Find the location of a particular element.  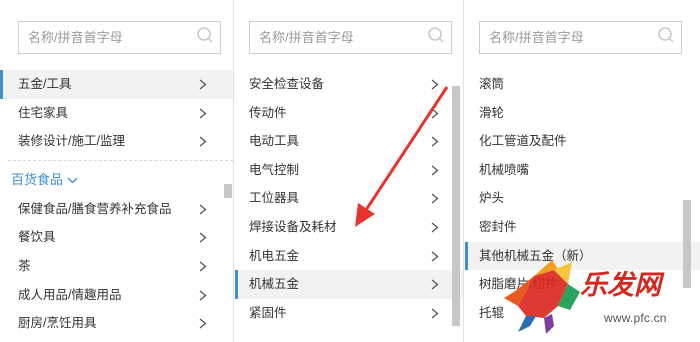

category-item-home-furniture: 住宅家具 is located at coordinates (116, 113).